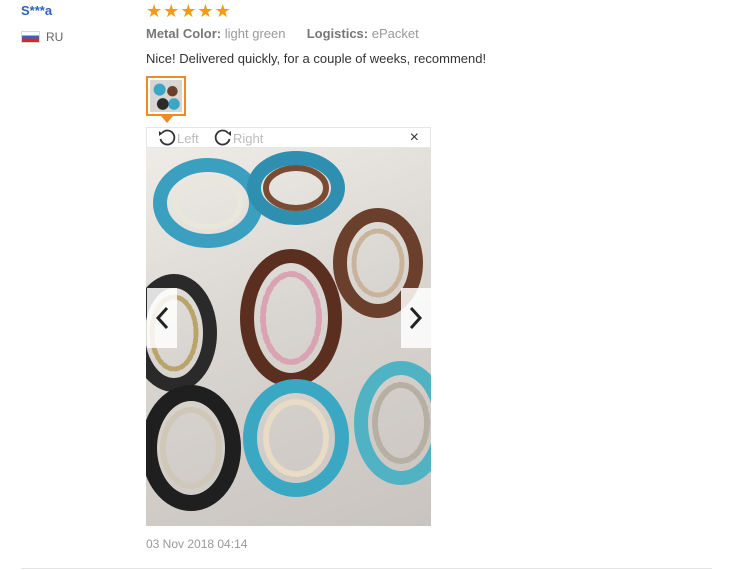 This screenshot has width=734, height=571. What do you see at coordinates (395, 33) in the screenshot?
I see `logistics-value: ePacket` at bounding box center [395, 33].